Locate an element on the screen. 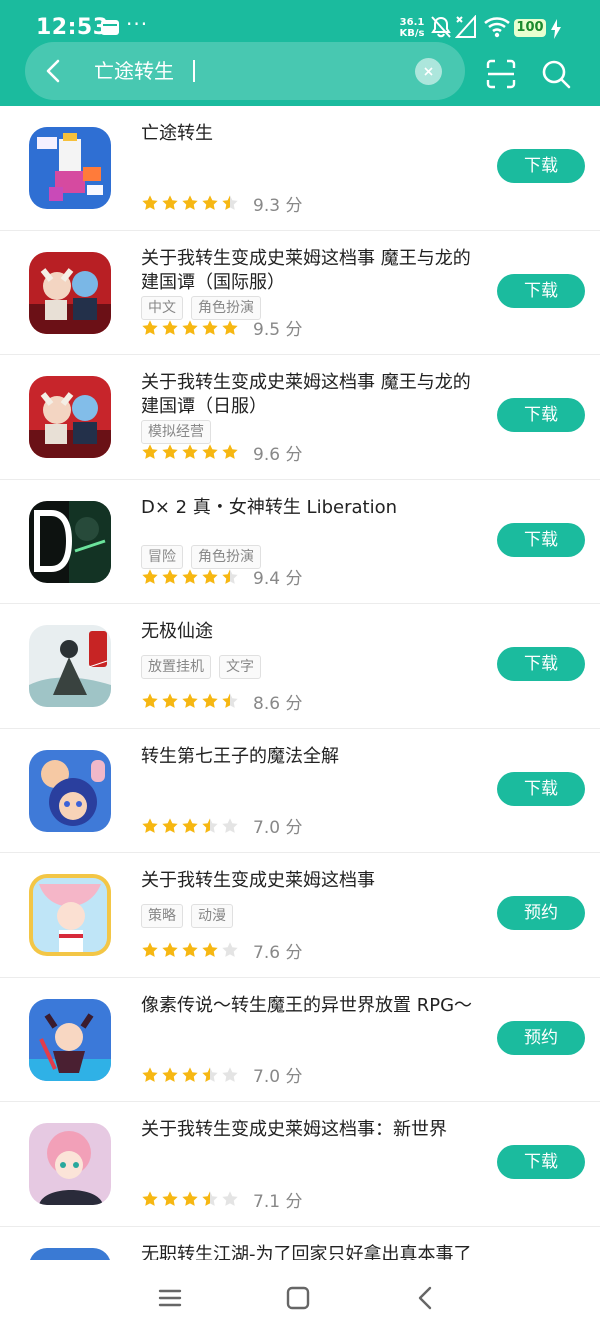 The image size is (600, 1333). wifi-icon is located at coordinates (497, 27).